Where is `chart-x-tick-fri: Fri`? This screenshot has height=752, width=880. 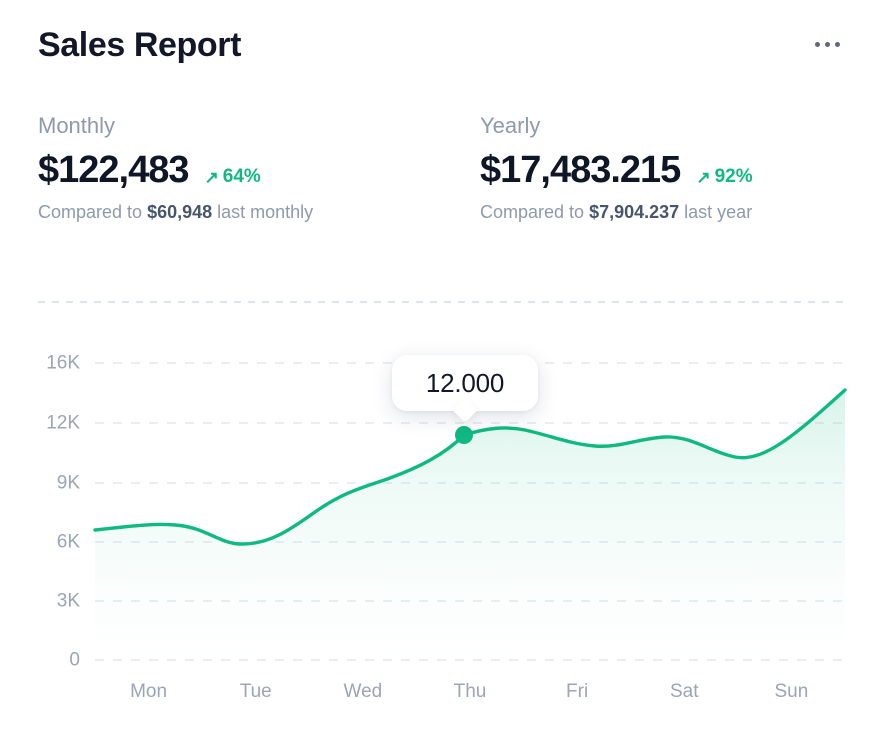 chart-x-tick-fri: Fri is located at coordinates (577, 691).